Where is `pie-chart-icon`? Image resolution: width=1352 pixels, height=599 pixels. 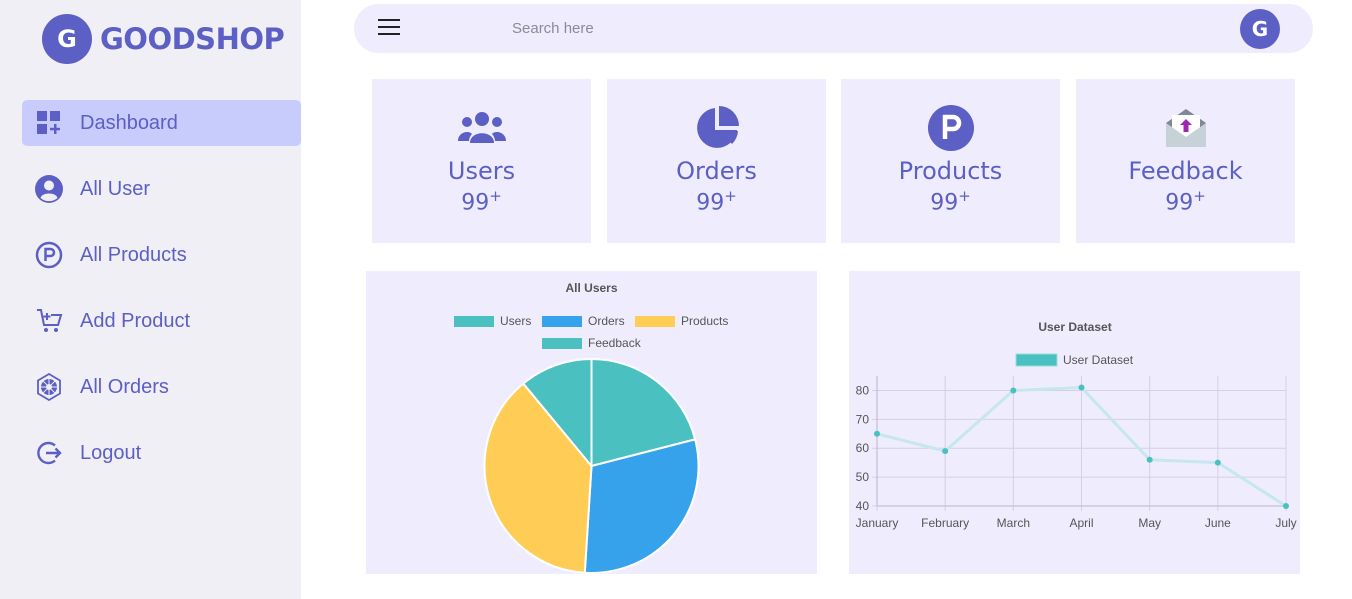
pie-chart-icon is located at coordinates (717, 128).